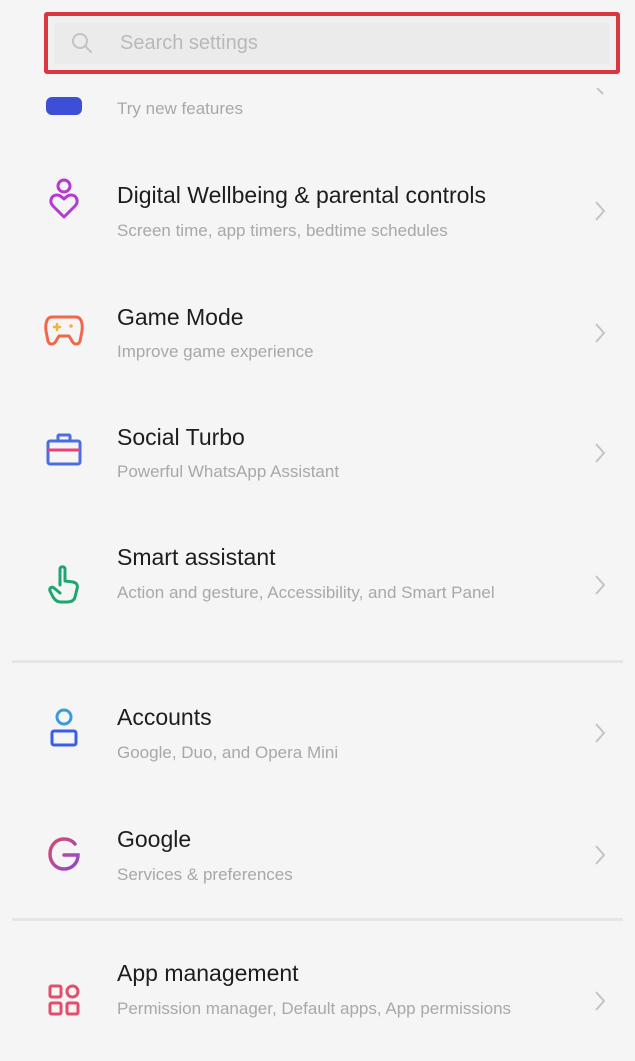 Image resolution: width=635 pixels, height=1061 pixels. I want to click on settings-item-title: App management, so click(208, 973).